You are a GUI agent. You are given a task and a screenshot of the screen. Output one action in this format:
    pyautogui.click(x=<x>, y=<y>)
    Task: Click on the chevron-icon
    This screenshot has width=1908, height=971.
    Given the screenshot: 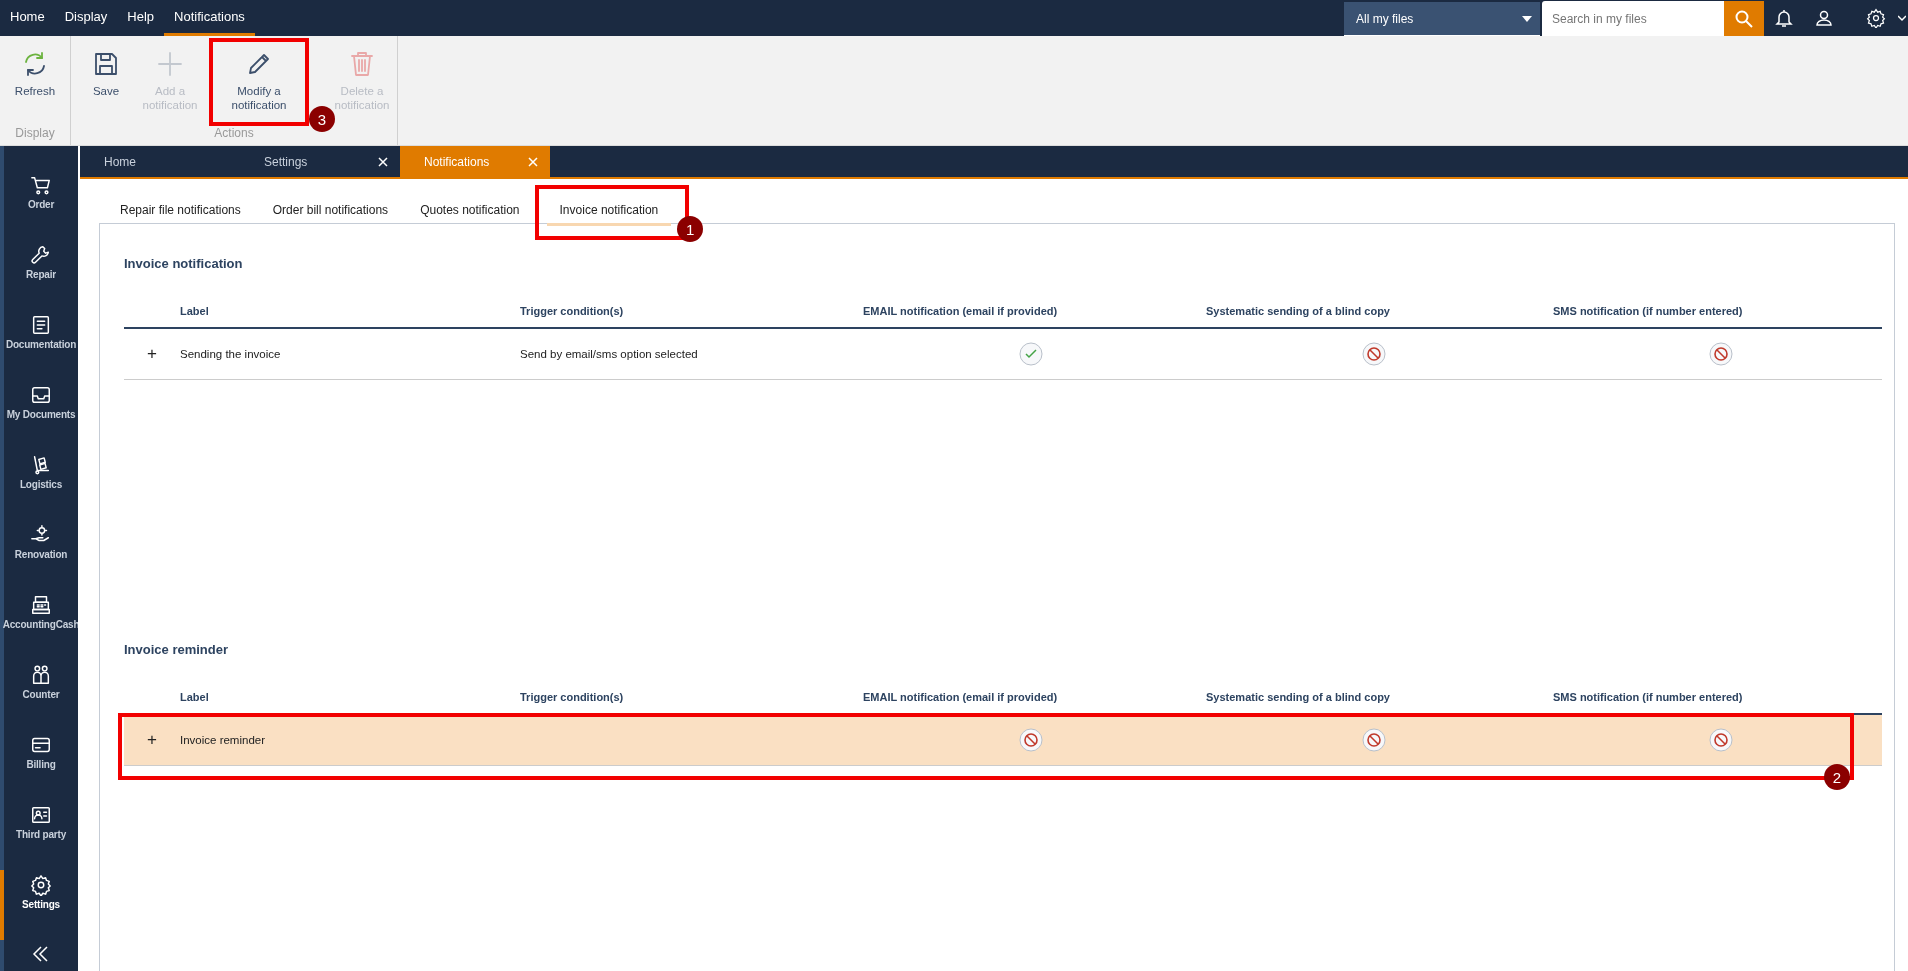 What is the action you would take?
    pyautogui.click(x=1902, y=18)
    